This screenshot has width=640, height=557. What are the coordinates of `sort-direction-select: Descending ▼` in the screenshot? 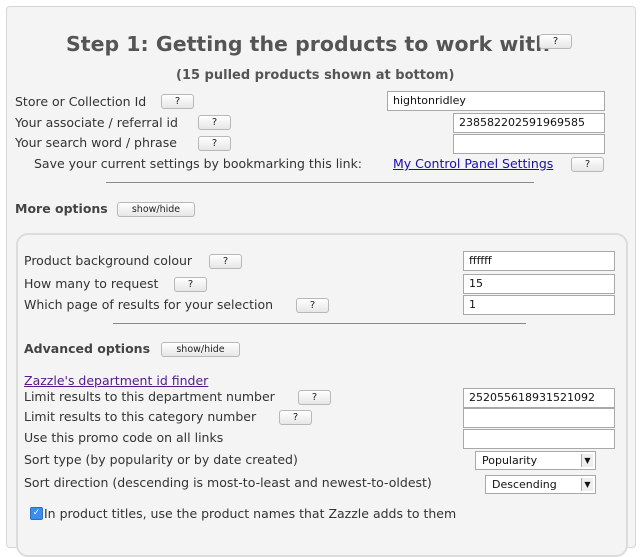 It's located at (540, 484).